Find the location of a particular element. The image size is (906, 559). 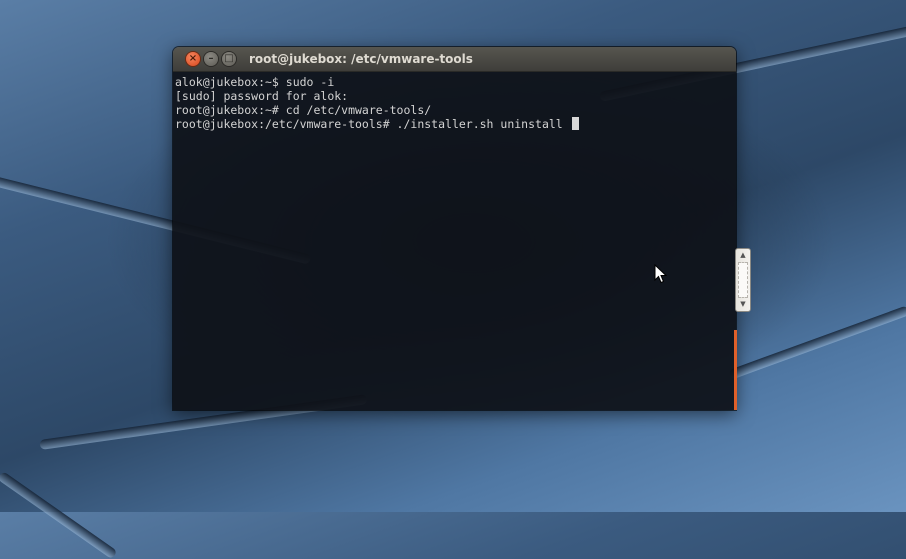

terminal-line: [sudo] password for alok: is located at coordinates (262, 96).